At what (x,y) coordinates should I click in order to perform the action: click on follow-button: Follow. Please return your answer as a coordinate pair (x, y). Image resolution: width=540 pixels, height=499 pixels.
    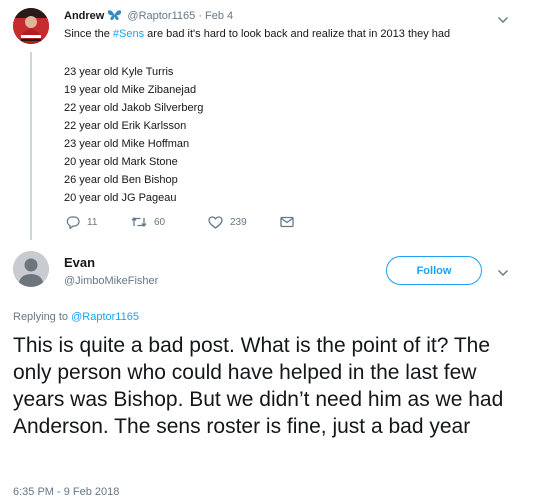
    Looking at the image, I should click on (434, 270).